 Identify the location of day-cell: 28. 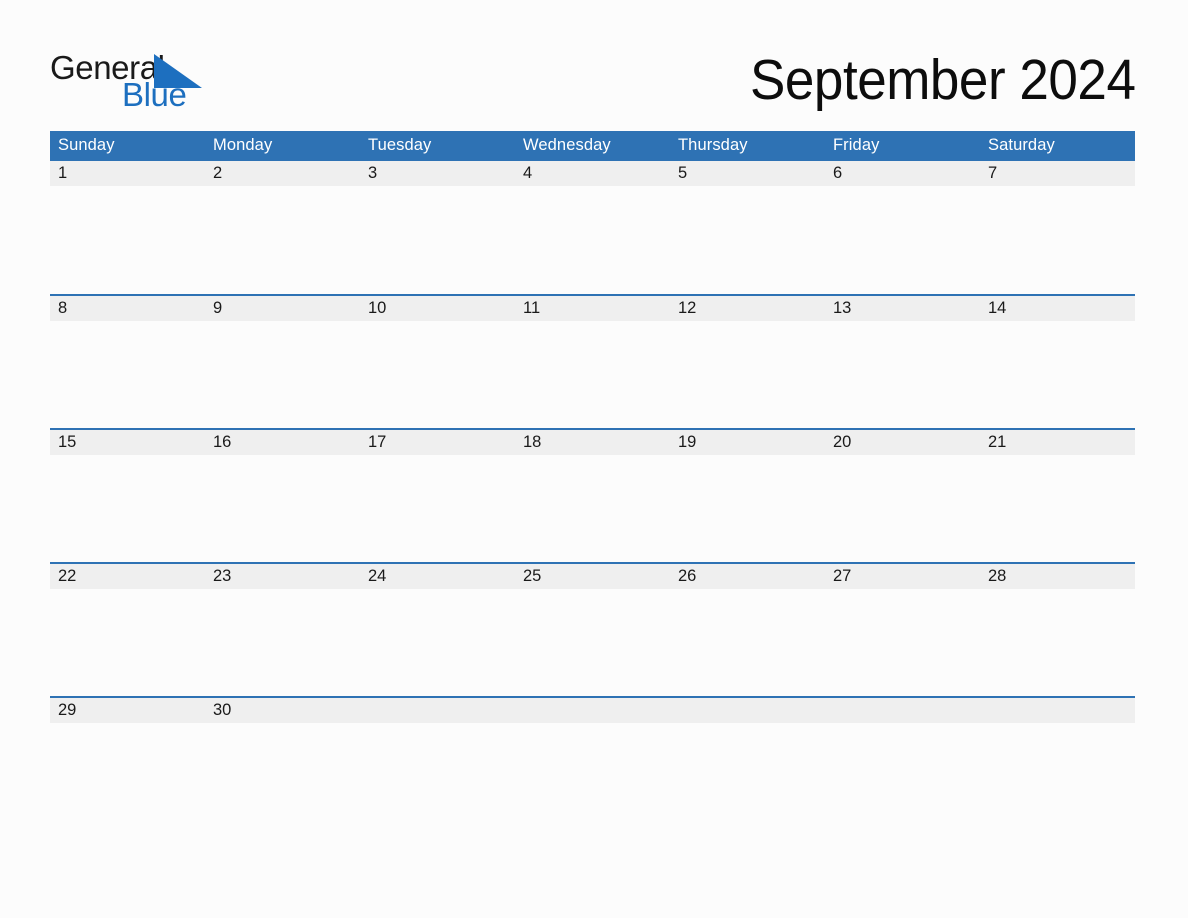
(1057, 629).